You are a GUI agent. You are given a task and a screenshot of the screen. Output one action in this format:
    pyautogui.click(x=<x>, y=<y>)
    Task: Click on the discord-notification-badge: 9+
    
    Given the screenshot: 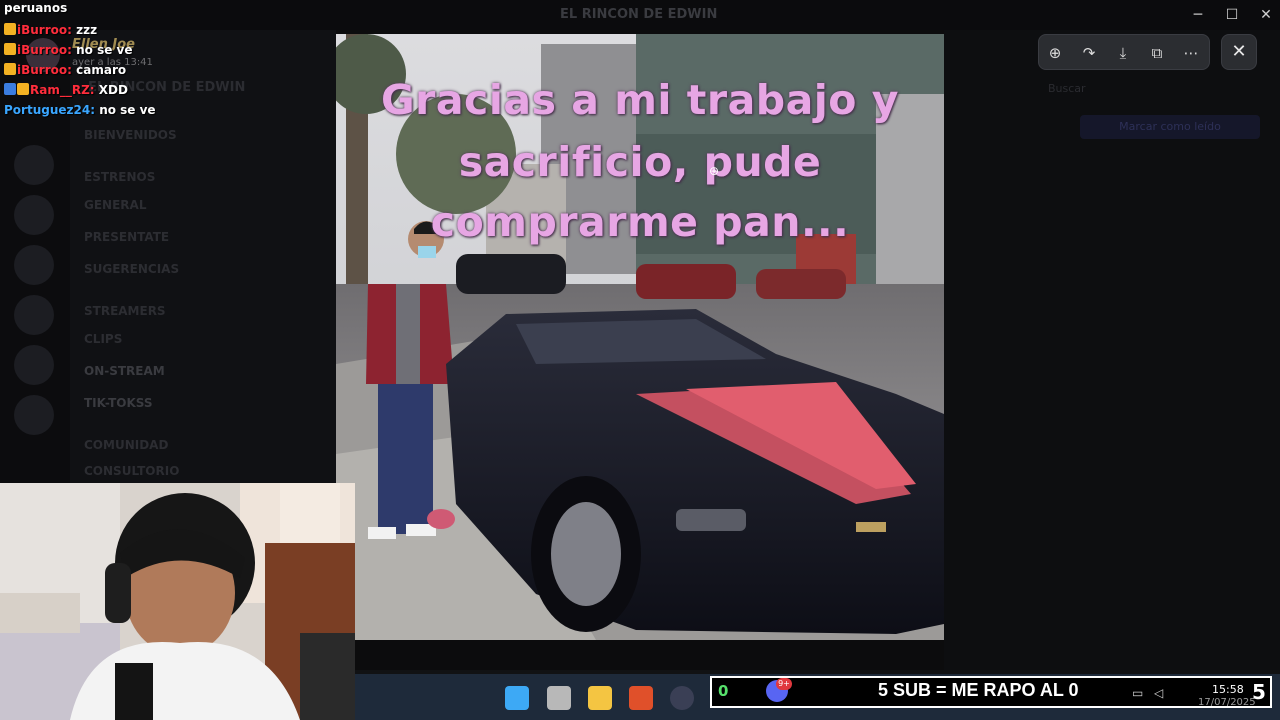 What is the action you would take?
    pyautogui.click(x=784, y=684)
    